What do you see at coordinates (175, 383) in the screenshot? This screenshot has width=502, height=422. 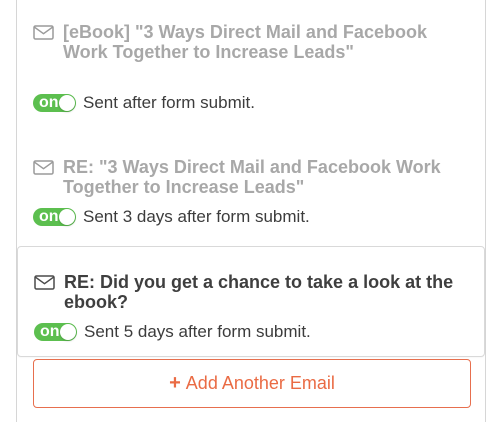 I see `plus-icon: +` at bounding box center [175, 383].